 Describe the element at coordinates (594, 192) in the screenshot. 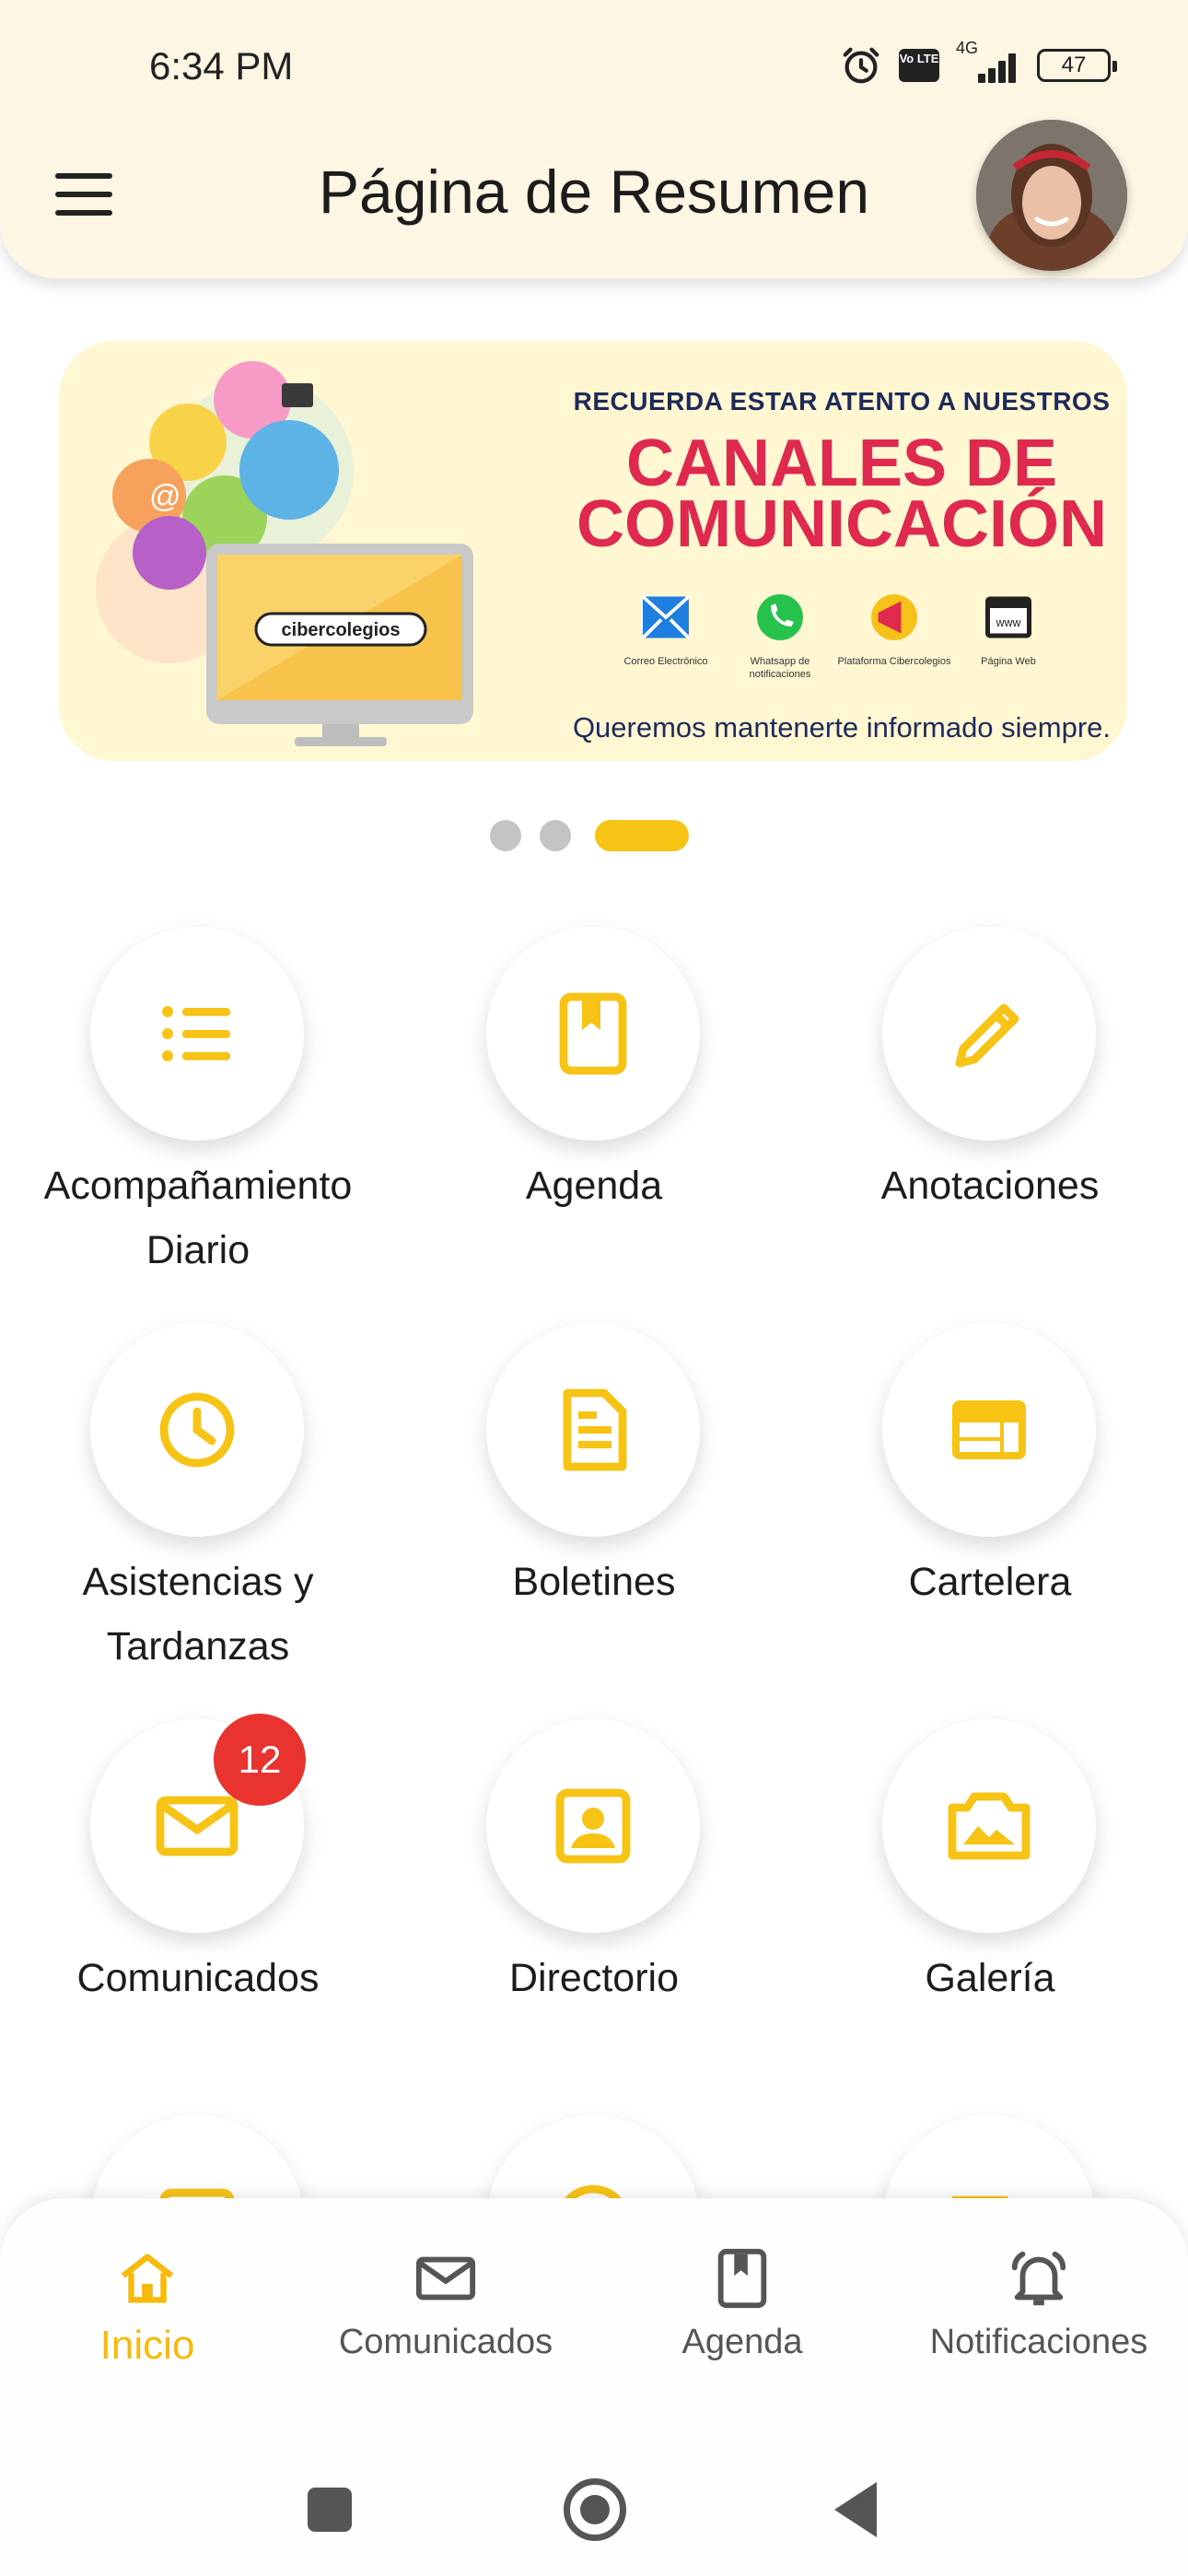

I see `page-title: Página de Resumen` at that location.